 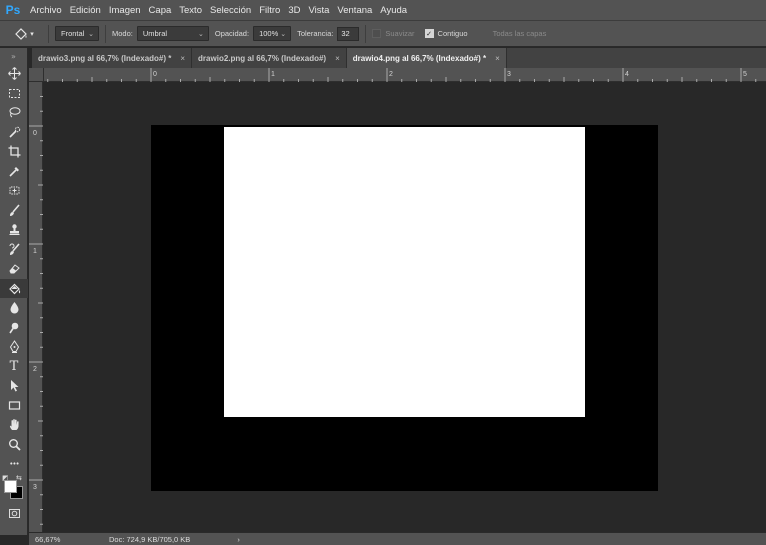 I want to click on crop-icon, so click(x=14, y=152).